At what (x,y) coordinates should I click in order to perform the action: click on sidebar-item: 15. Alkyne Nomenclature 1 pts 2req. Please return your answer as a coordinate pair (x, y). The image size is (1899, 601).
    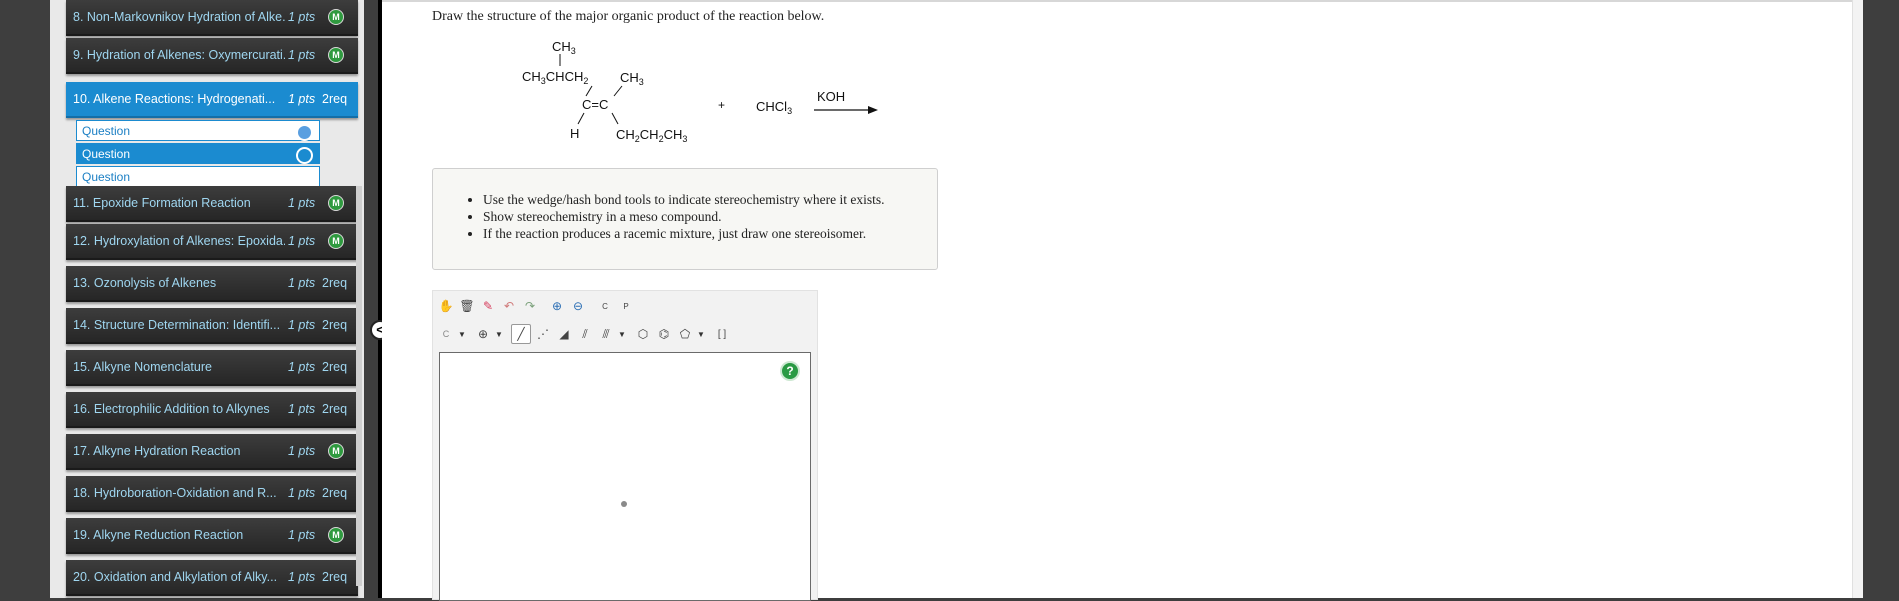
    Looking at the image, I should click on (212, 368).